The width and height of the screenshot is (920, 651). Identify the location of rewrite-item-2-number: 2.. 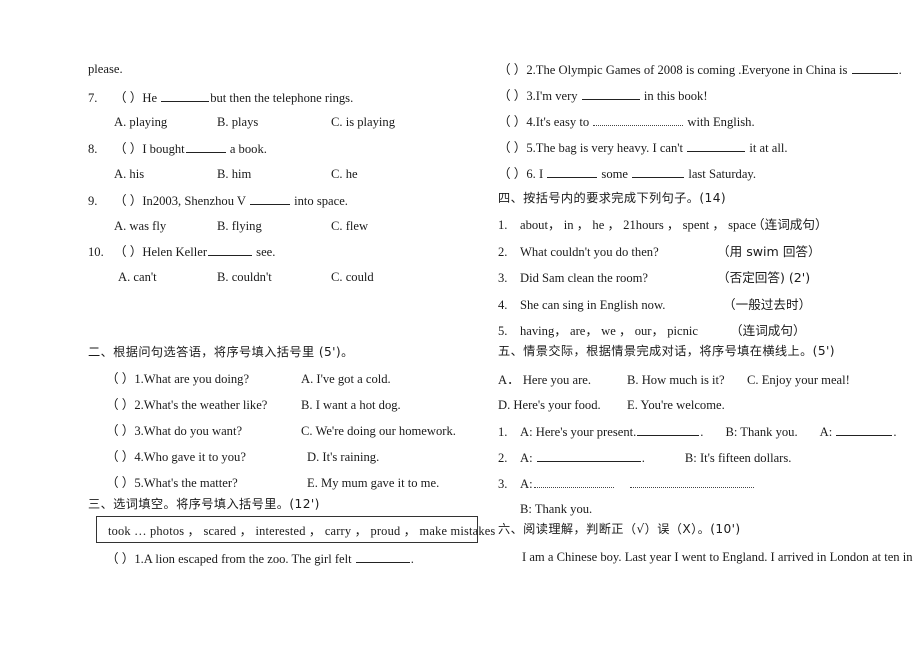
(503, 252).